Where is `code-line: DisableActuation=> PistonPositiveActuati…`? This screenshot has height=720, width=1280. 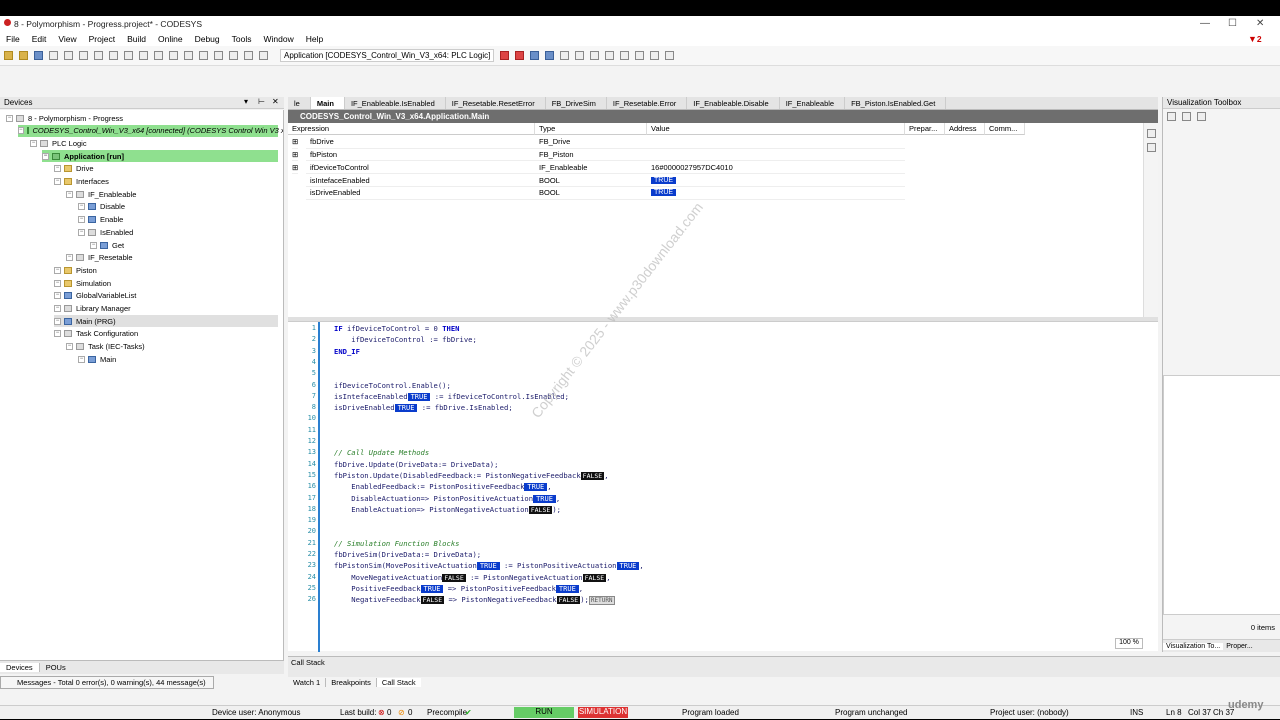
code-line: DisableActuation=> PistonPositiveActuati… is located at coordinates (447, 498).